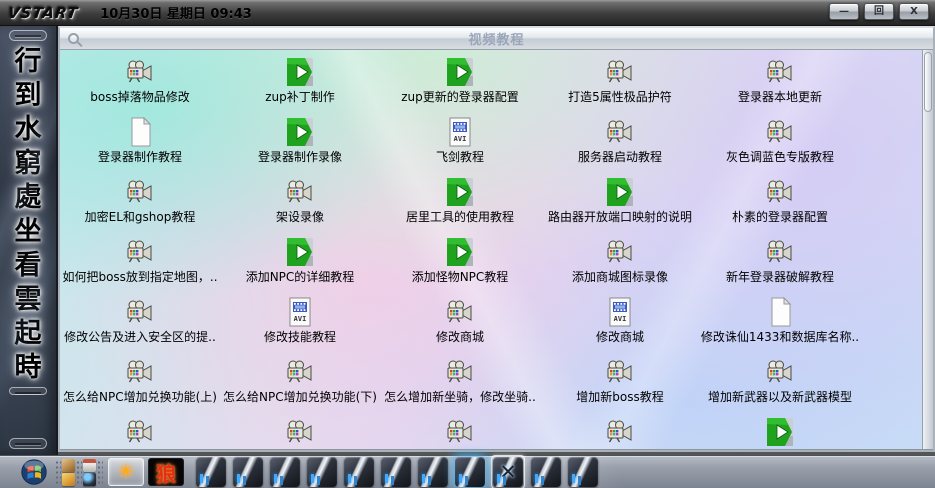 Image resolution: width=935 pixels, height=488 pixels. I want to click on scroll-top-cap, so click(28, 35).